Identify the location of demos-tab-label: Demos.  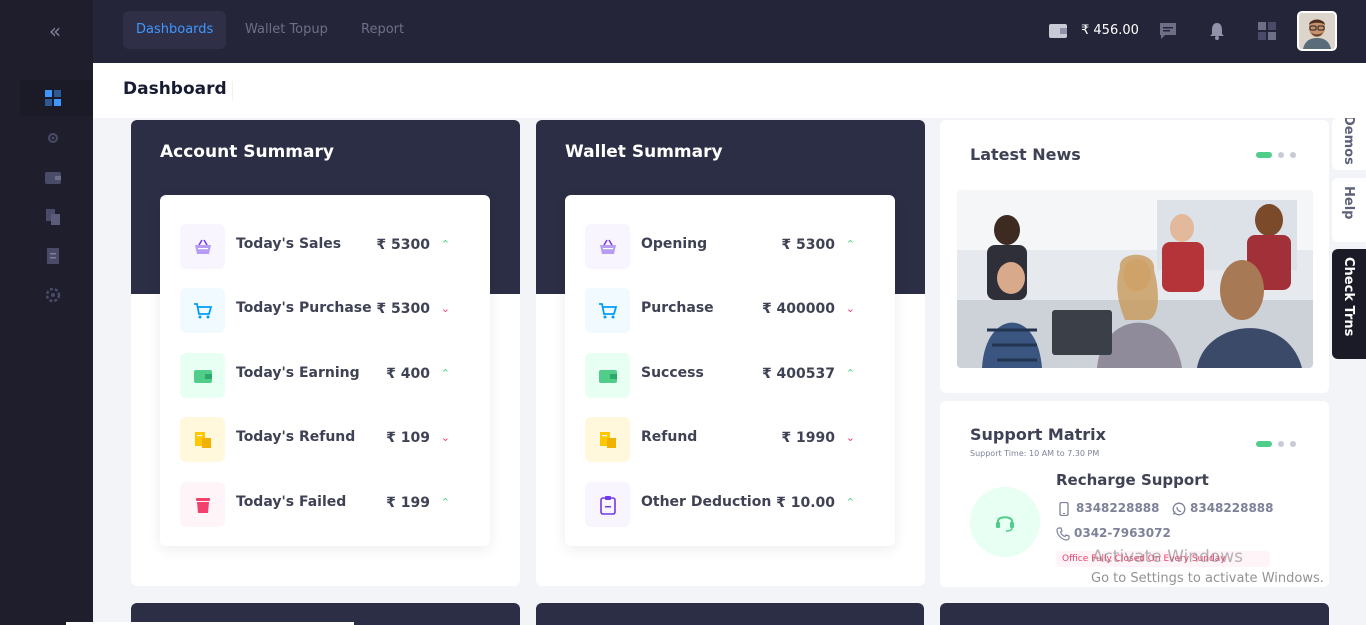
(1348, 141).